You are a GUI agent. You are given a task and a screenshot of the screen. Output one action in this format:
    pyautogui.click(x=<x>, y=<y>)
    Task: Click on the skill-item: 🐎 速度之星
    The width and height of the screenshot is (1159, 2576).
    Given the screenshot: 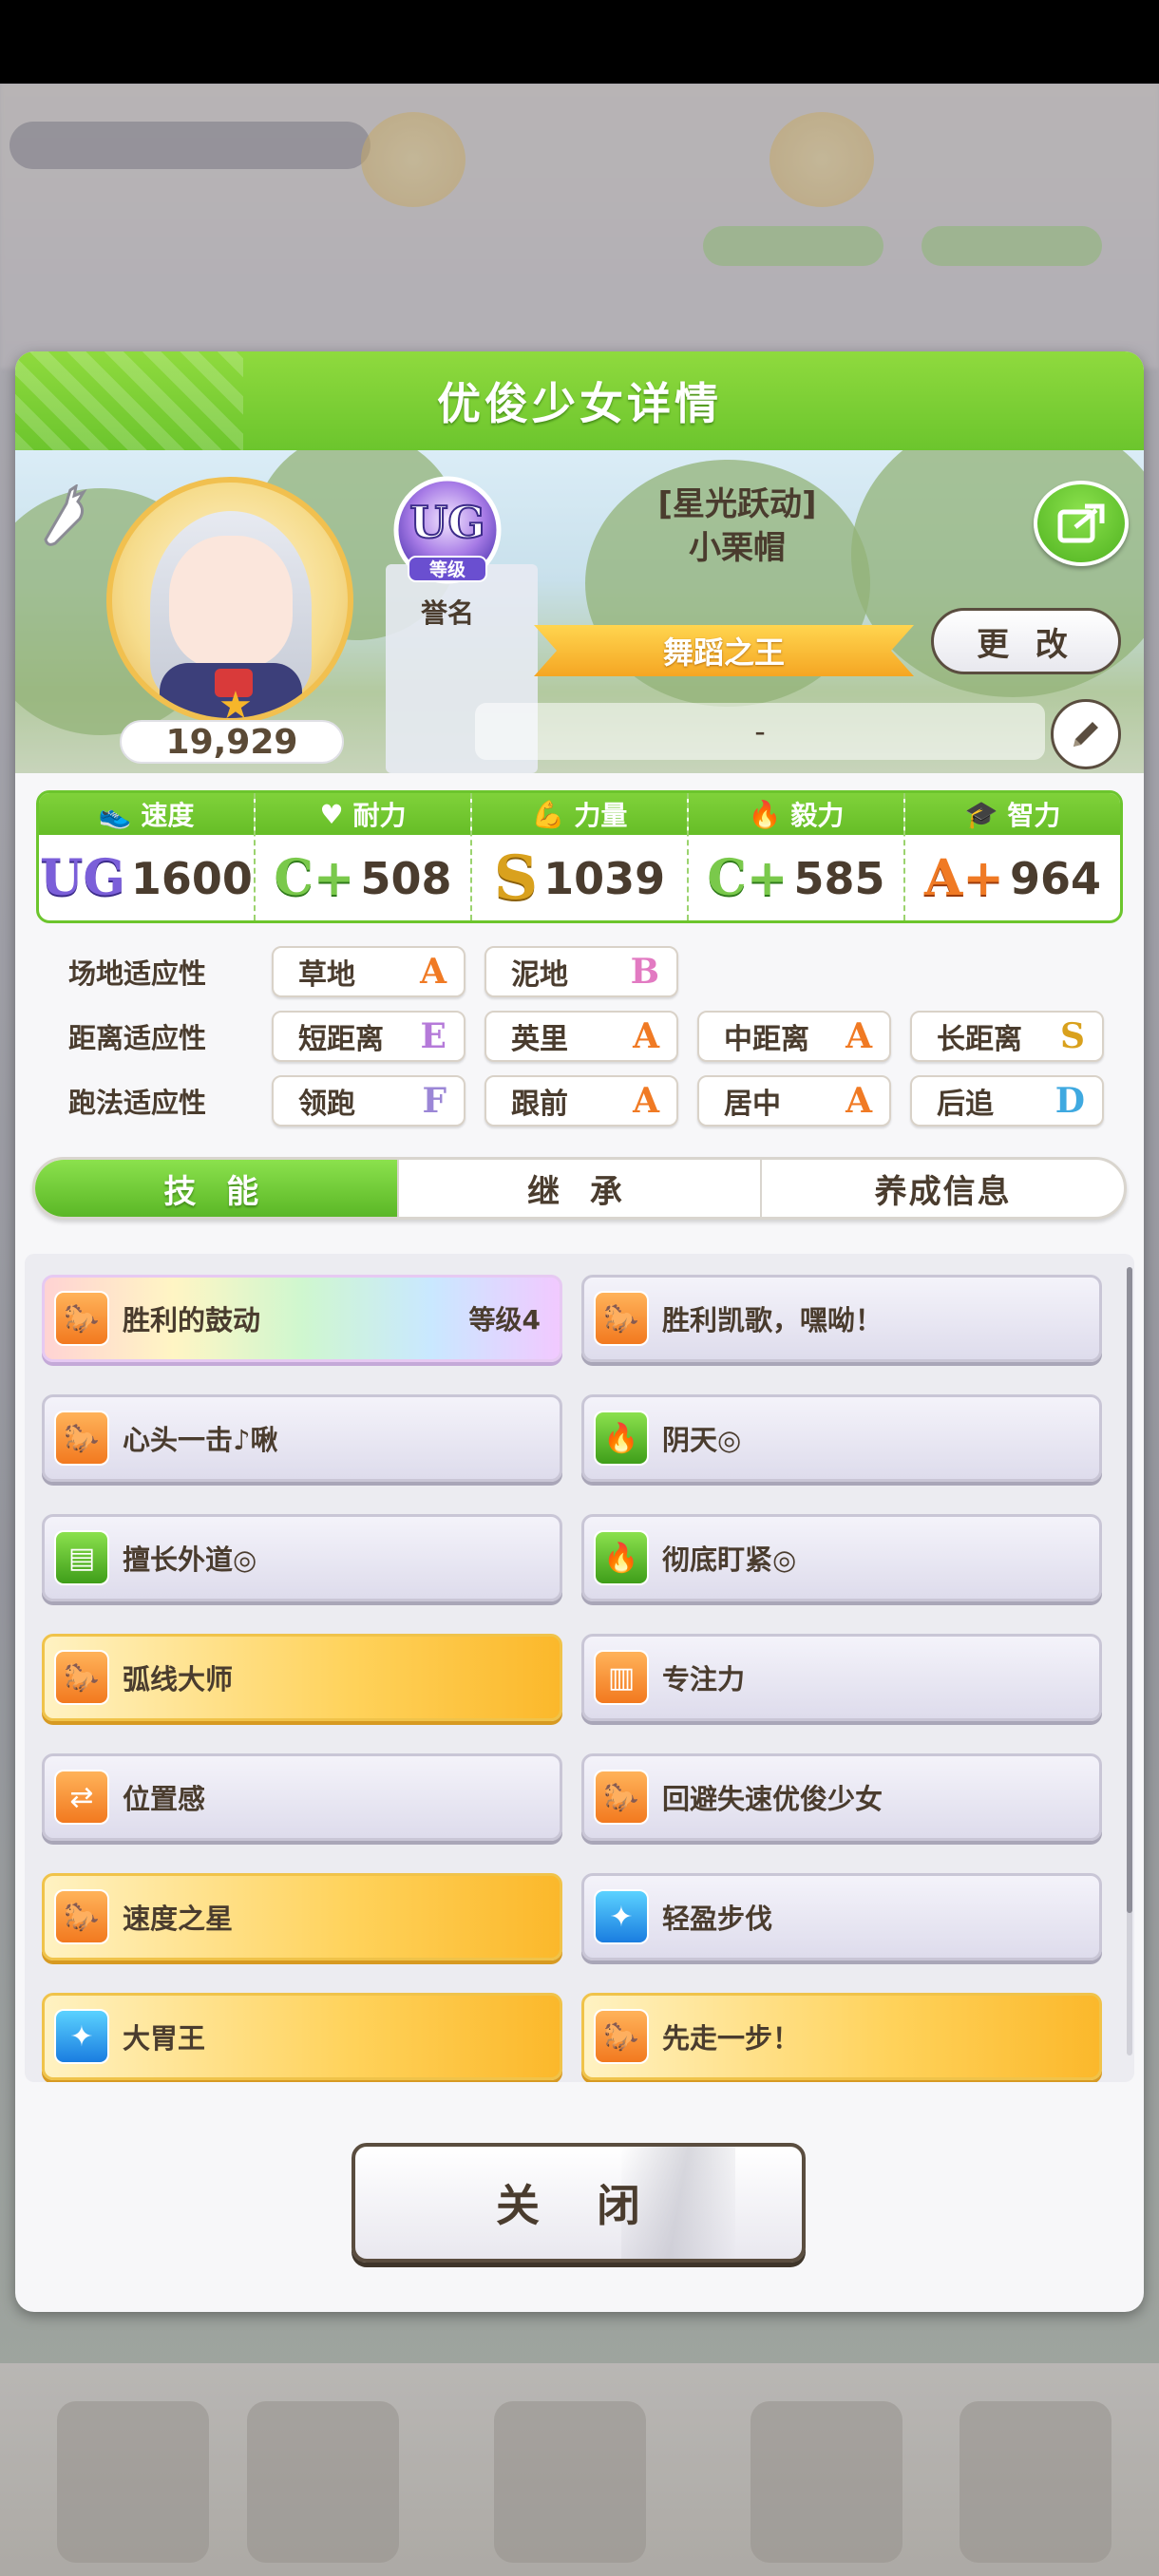 What is the action you would take?
    pyautogui.click(x=302, y=1916)
    